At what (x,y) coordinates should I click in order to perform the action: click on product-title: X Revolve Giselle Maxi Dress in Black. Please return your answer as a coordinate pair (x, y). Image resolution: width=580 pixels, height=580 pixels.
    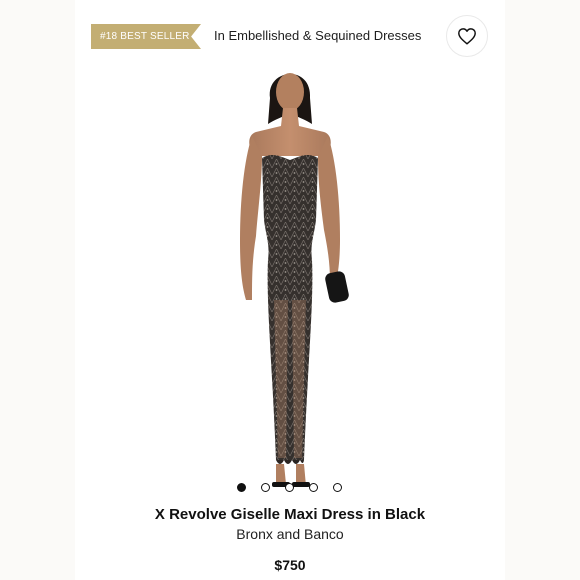
    Looking at the image, I should click on (290, 514).